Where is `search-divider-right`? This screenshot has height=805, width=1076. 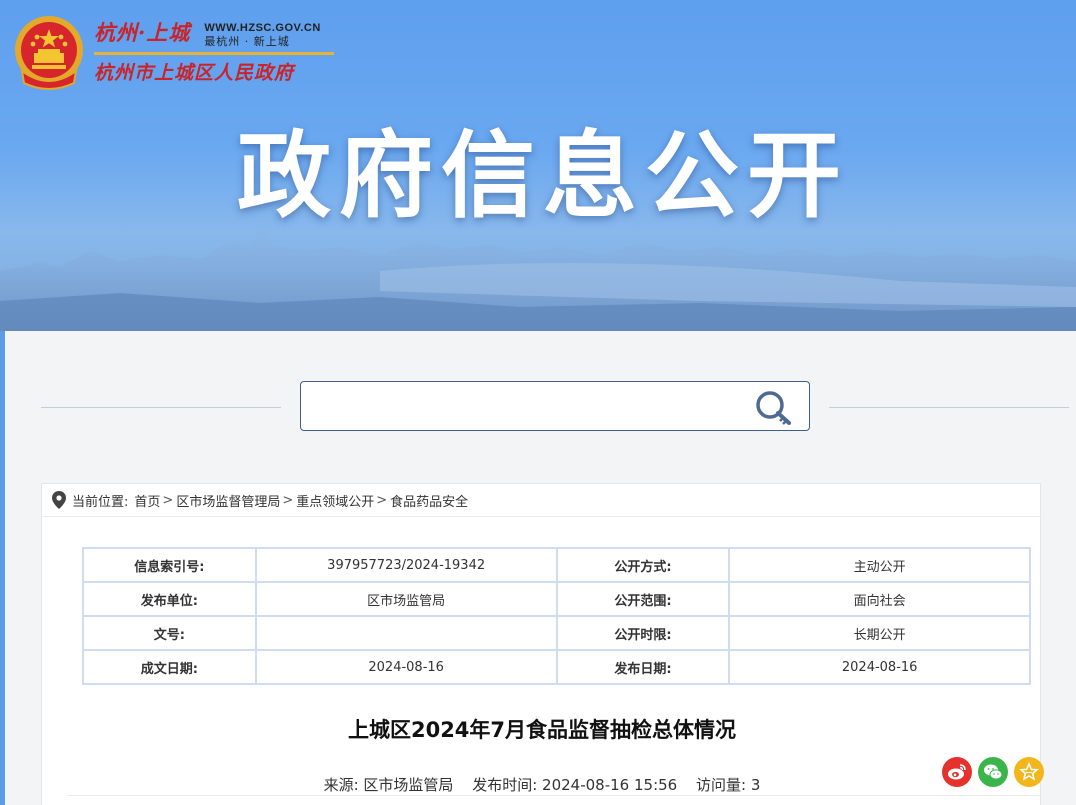
search-divider-right is located at coordinates (949, 407).